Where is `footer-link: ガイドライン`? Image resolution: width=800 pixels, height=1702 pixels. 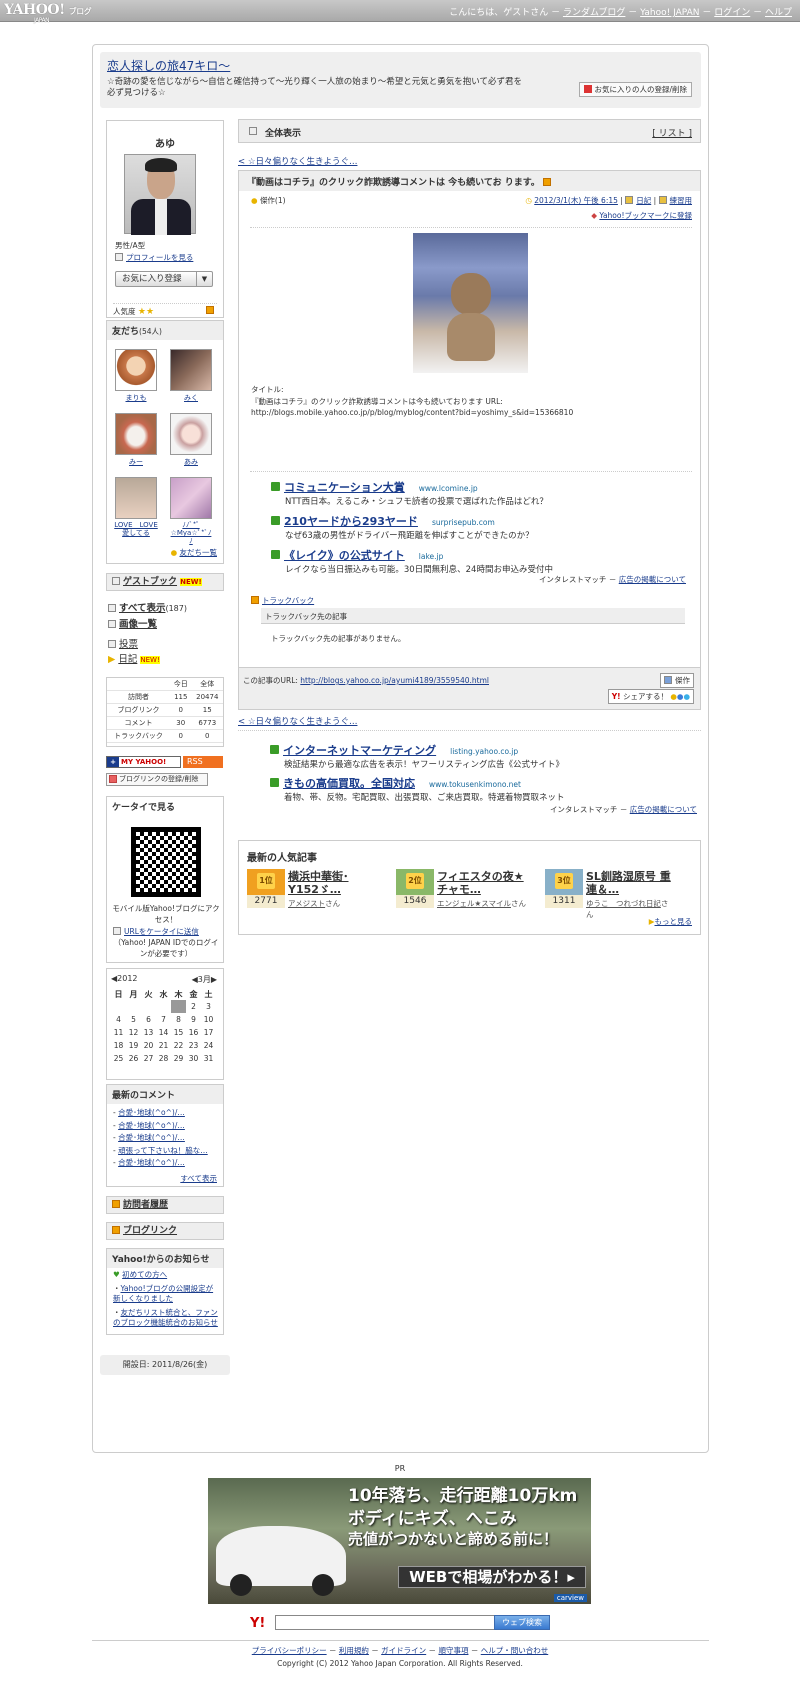 footer-link: ガイドライン is located at coordinates (403, 1650).